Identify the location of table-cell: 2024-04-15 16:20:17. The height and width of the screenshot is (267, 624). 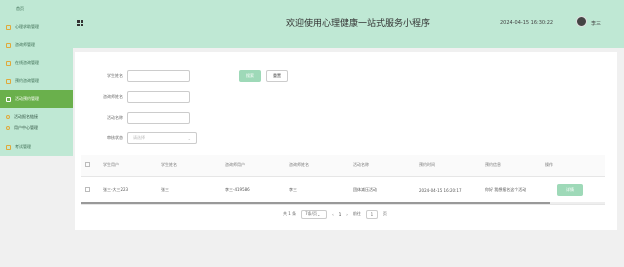
(448, 190).